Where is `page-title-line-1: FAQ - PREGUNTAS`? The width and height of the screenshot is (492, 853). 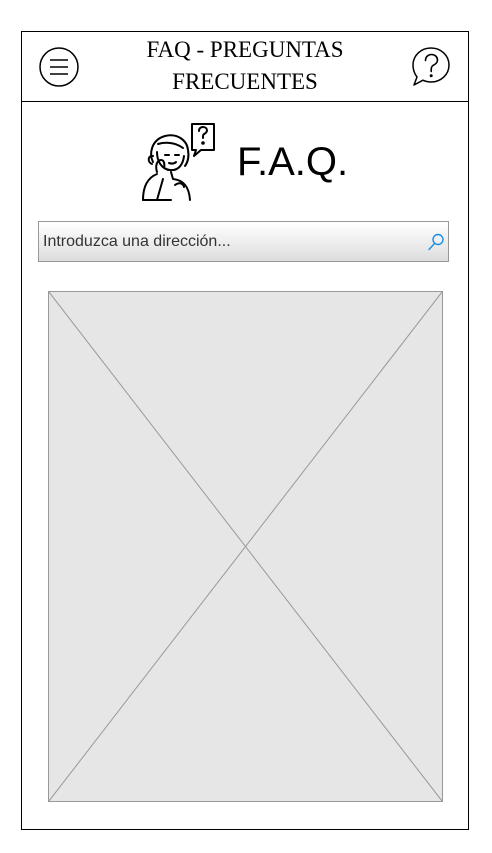
page-title-line-1: FAQ - PREGUNTAS is located at coordinates (245, 49).